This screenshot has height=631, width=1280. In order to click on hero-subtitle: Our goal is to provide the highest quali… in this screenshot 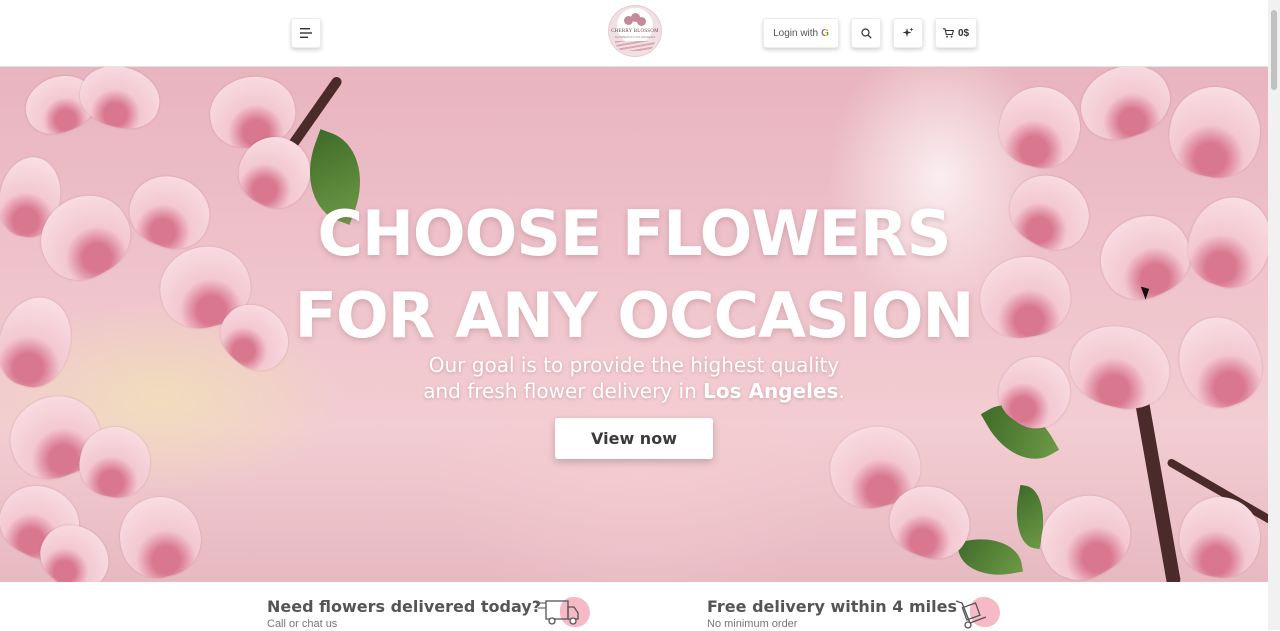, I will do `click(634, 378)`.